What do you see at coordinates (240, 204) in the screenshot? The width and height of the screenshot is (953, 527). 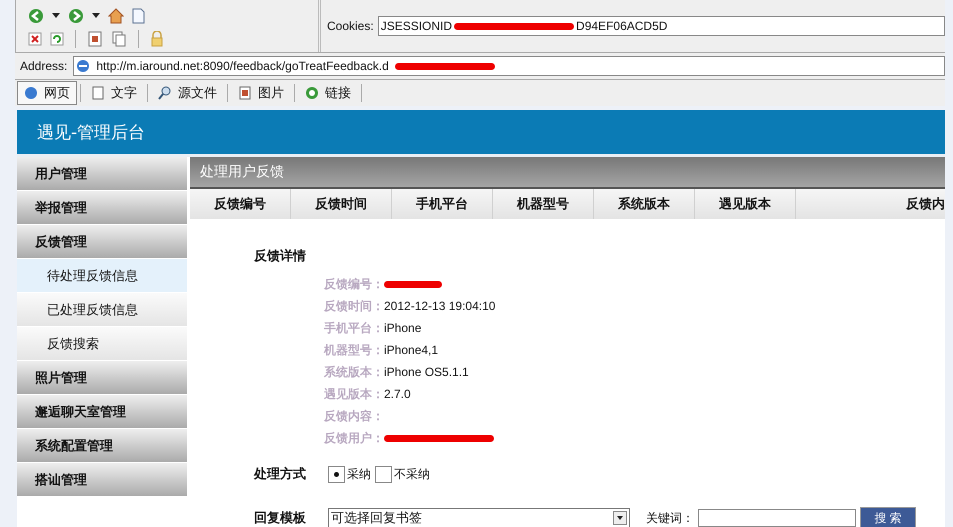 I see `column-header: 反馈编号` at bounding box center [240, 204].